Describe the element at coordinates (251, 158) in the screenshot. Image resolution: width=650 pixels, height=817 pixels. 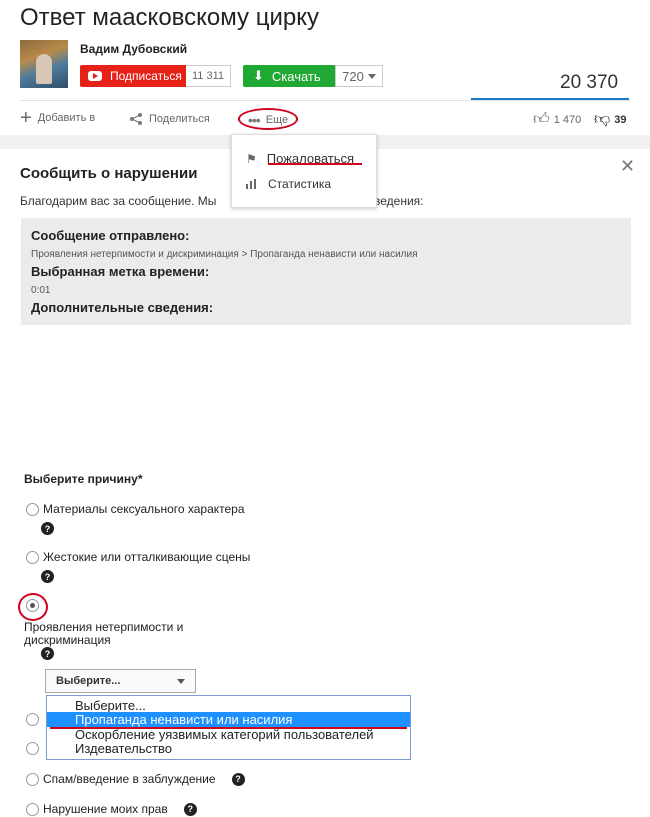
I see `flag-icon: ⚑` at that location.